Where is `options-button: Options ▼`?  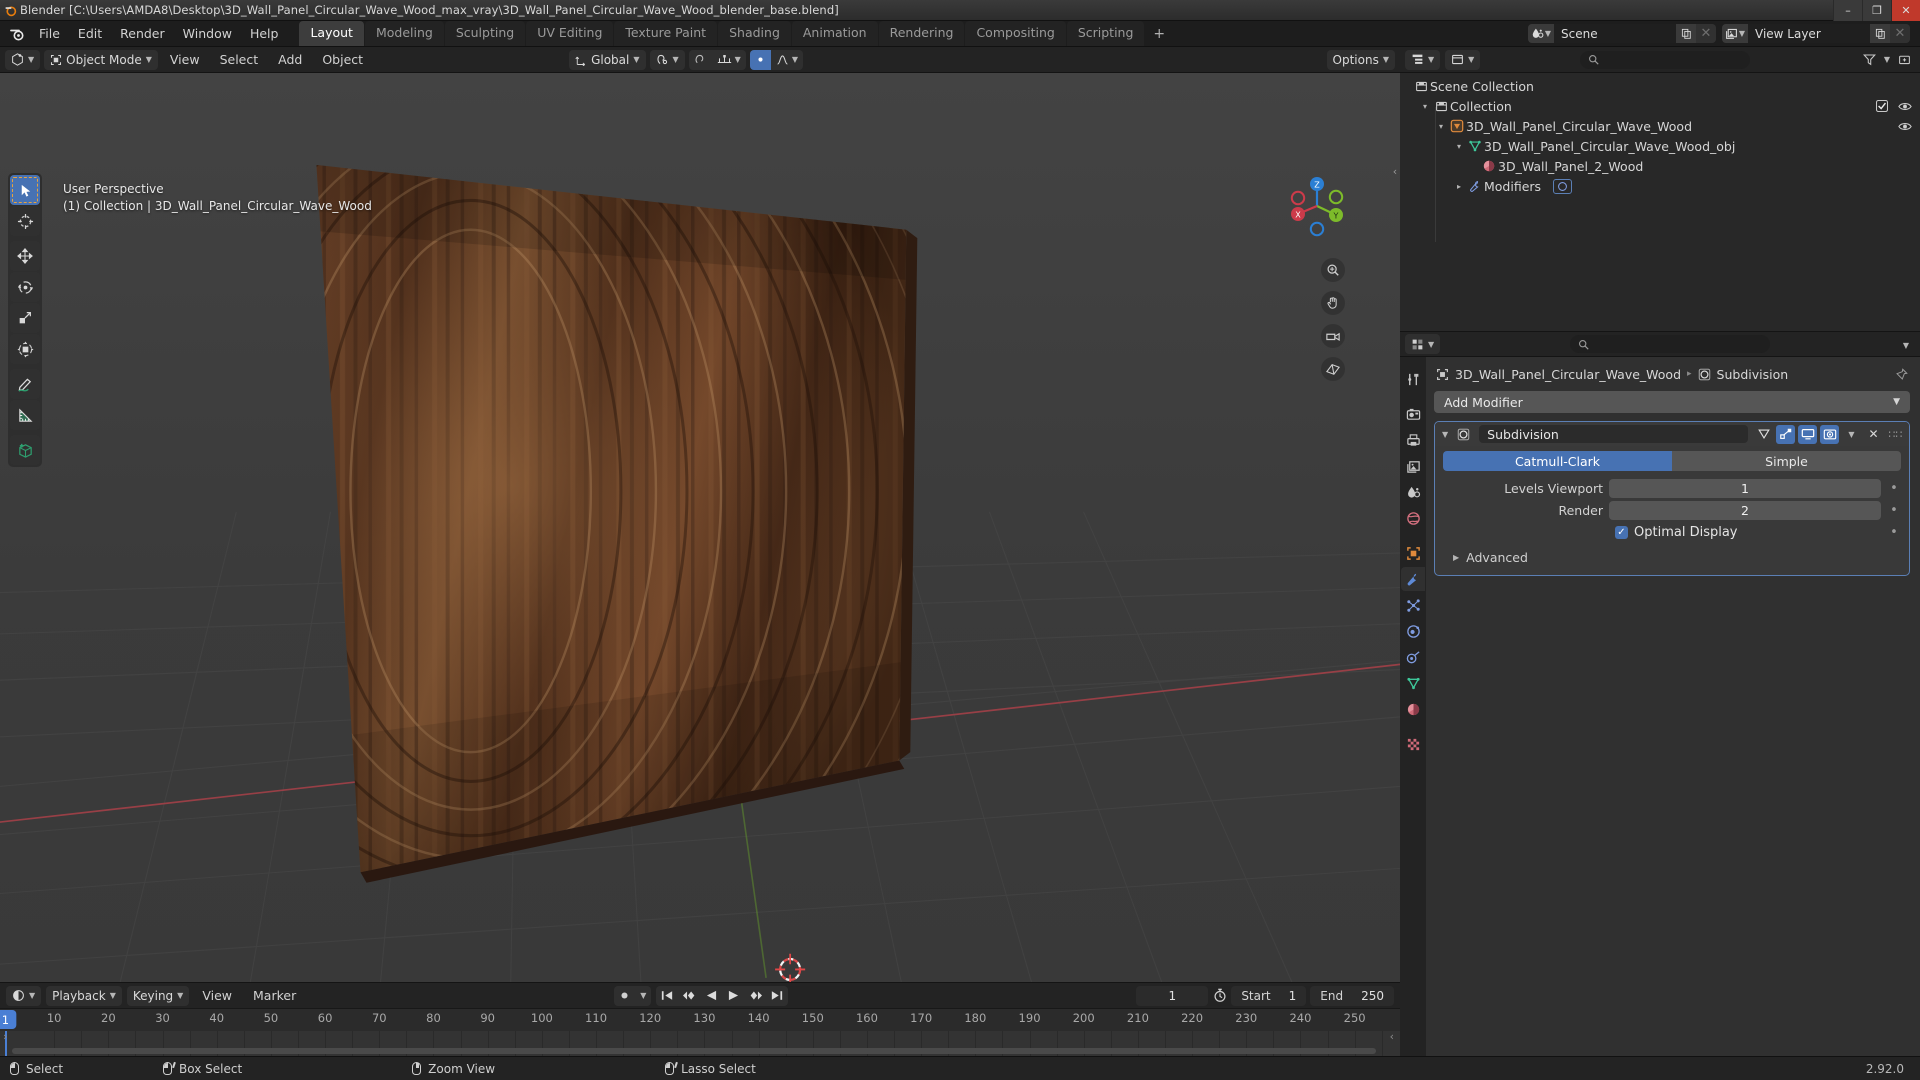 options-button: Options ▼ is located at coordinates (1360, 59).